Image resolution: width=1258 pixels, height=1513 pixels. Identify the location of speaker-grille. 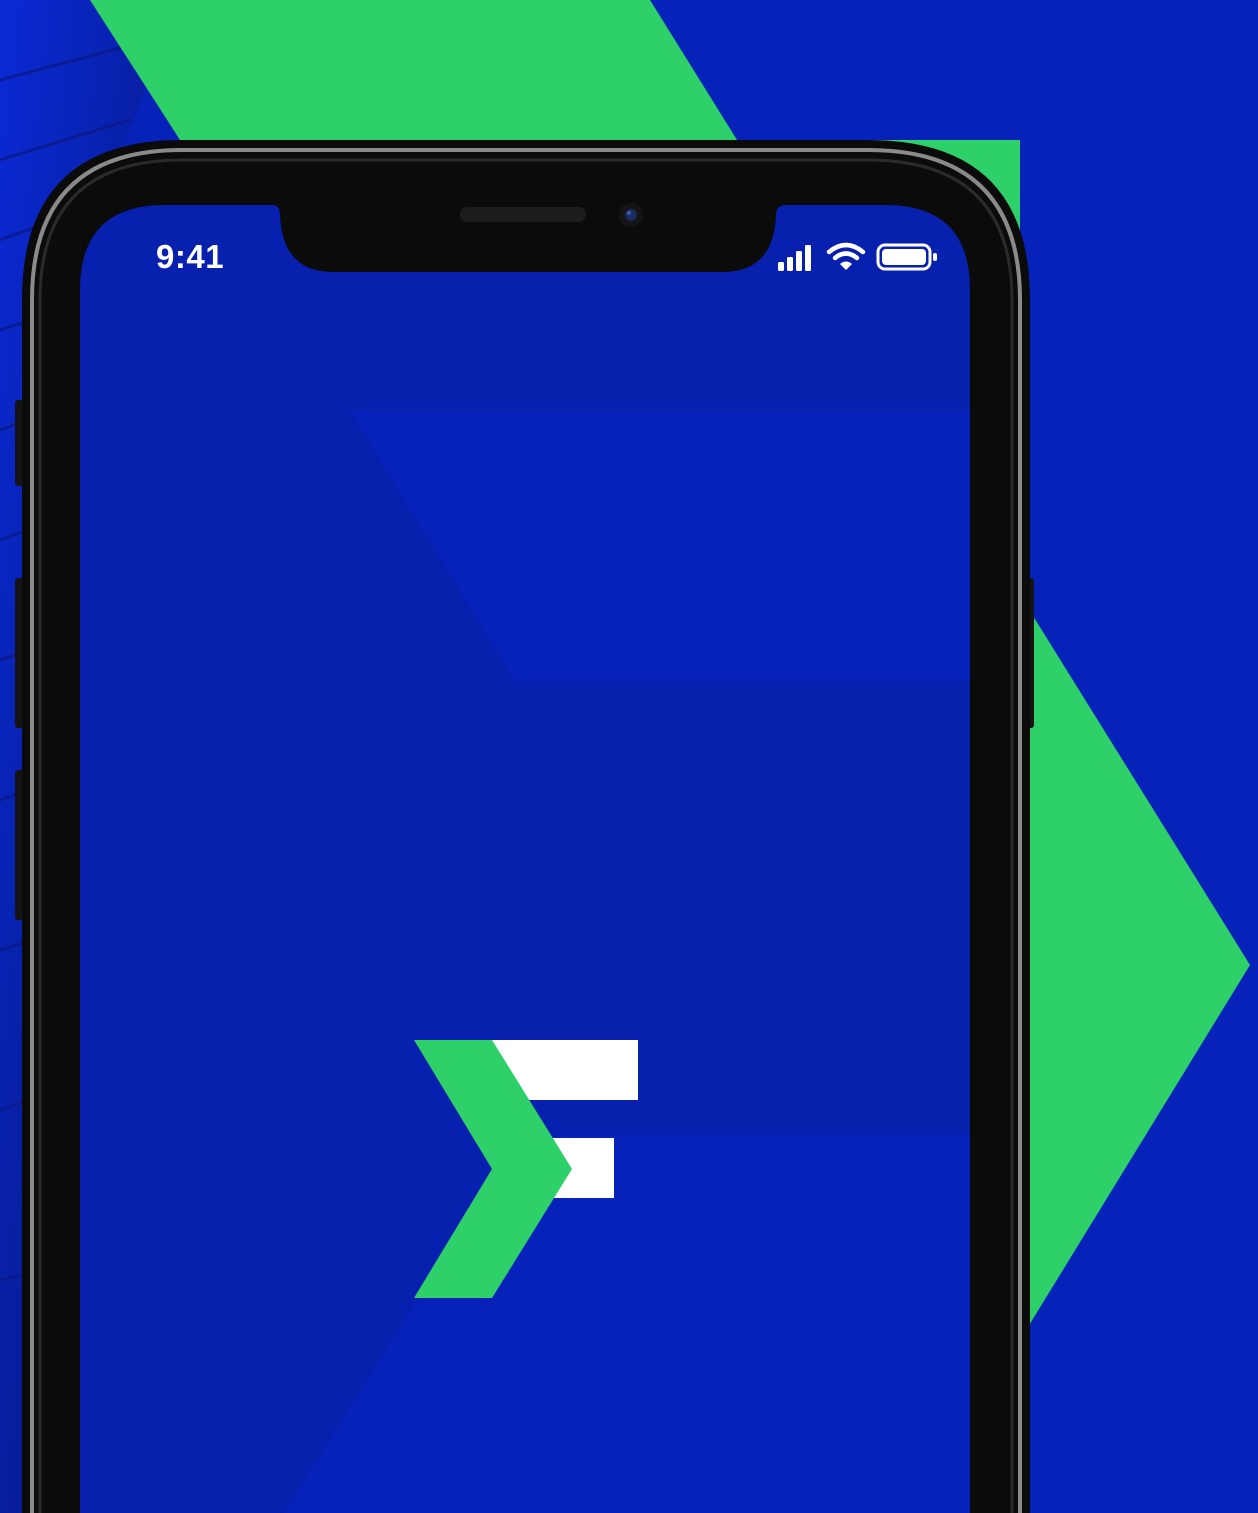
(523, 214).